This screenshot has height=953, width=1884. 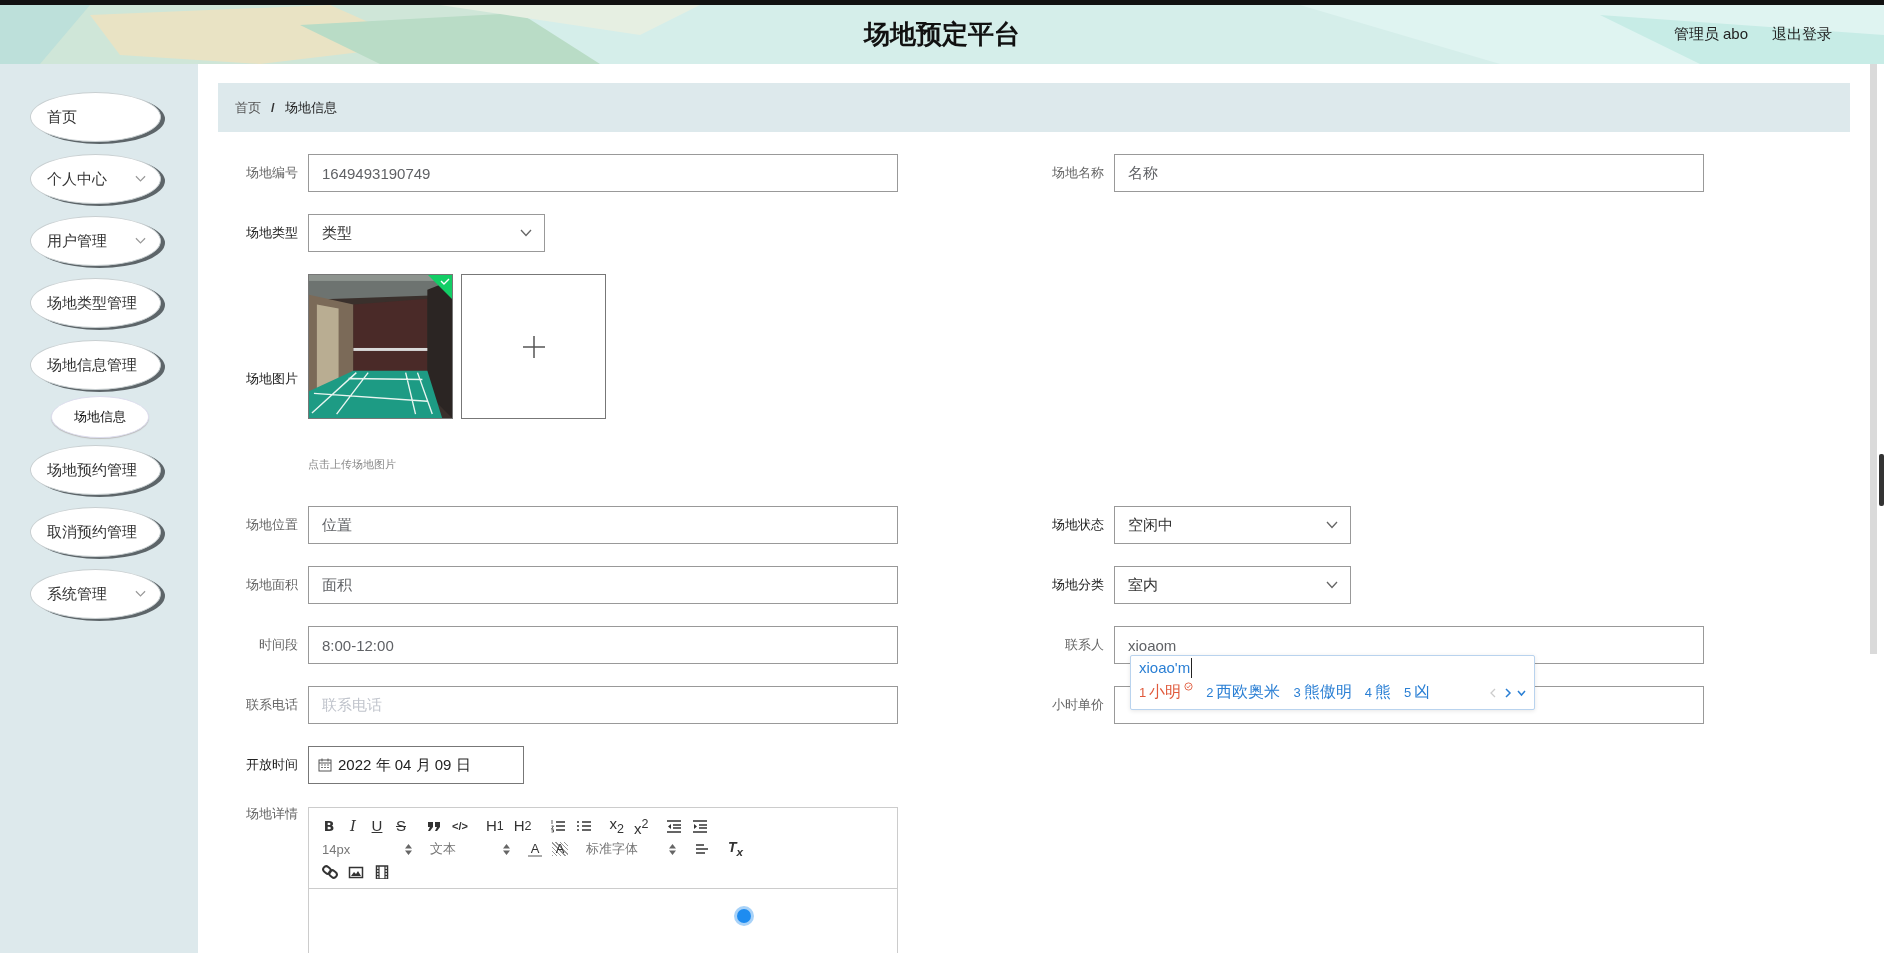 I want to click on outdent-icon, so click(x=674, y=826).